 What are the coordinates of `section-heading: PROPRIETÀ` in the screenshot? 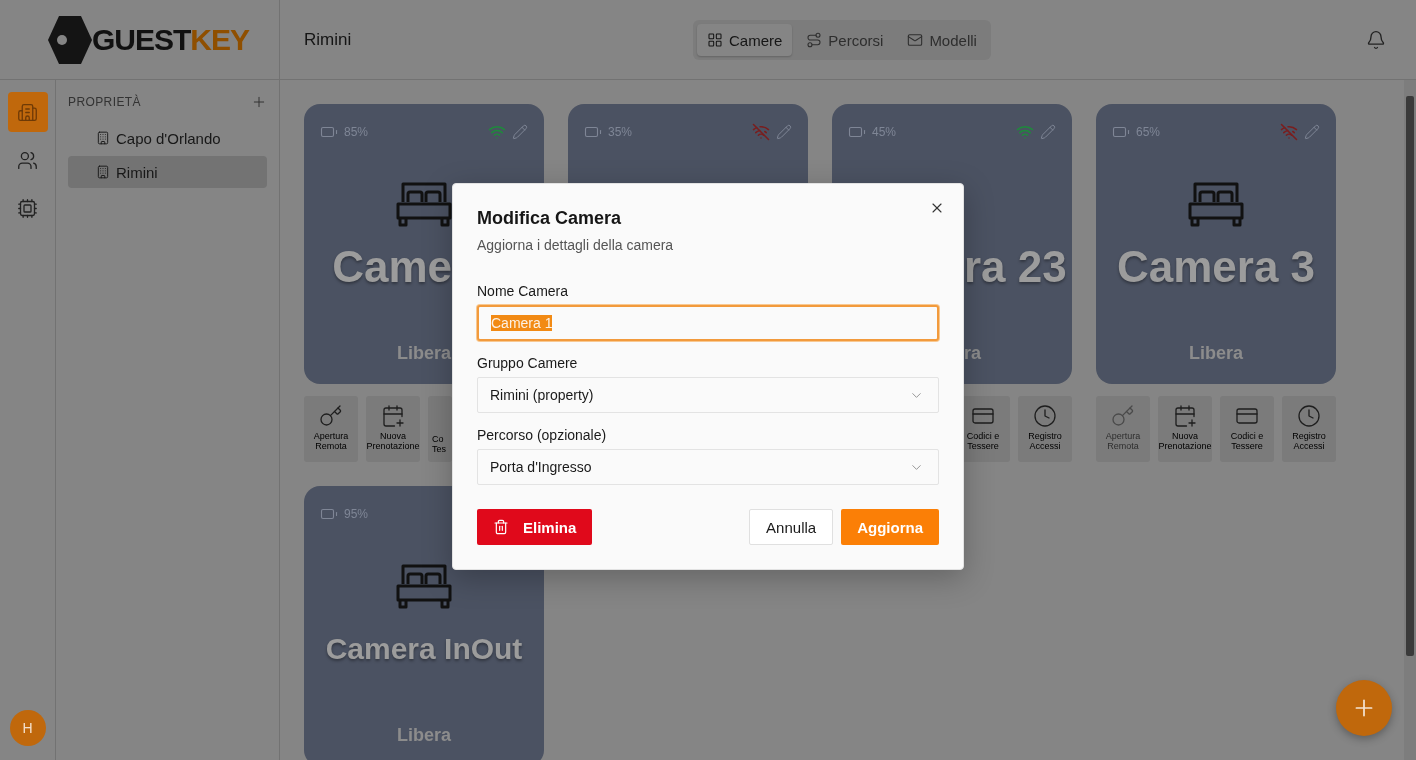 It's located at (104, 102).